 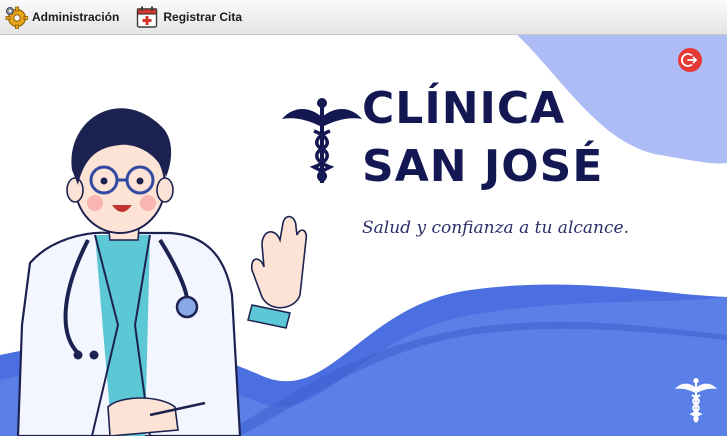 I want to click on clinic-tagline: Salud y confianza a tu alcance., so click(x=495, y=228).